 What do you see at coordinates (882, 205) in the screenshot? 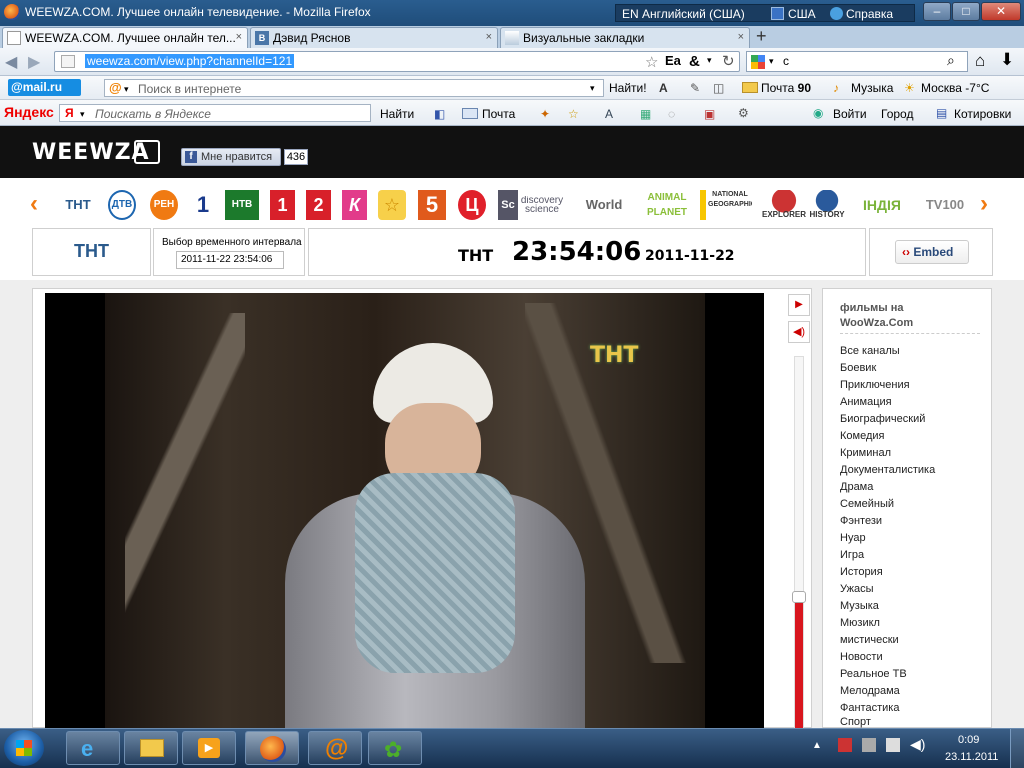
I see `channel-india: ІНДІЯ` at bounding box center [882, 205].